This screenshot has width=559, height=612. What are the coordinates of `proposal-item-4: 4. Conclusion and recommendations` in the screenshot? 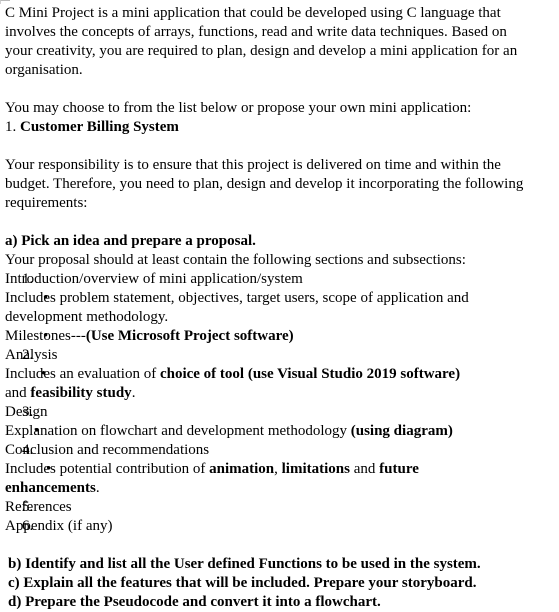 It's located at (278, 450).